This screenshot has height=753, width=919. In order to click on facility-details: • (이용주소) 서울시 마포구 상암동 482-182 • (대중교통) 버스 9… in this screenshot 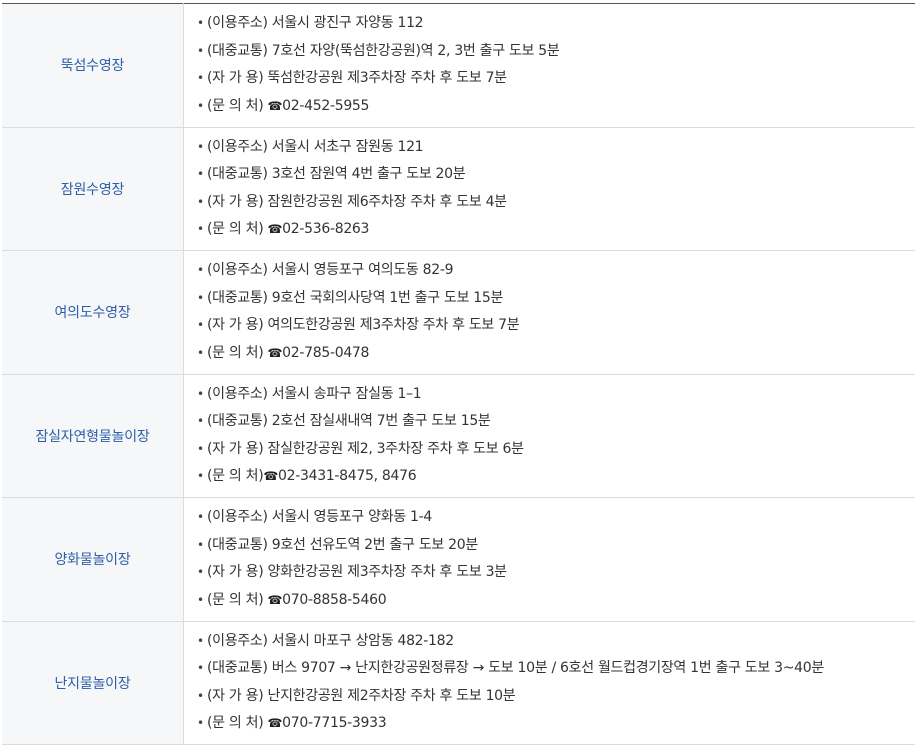, I will do `click(549, 683)`.